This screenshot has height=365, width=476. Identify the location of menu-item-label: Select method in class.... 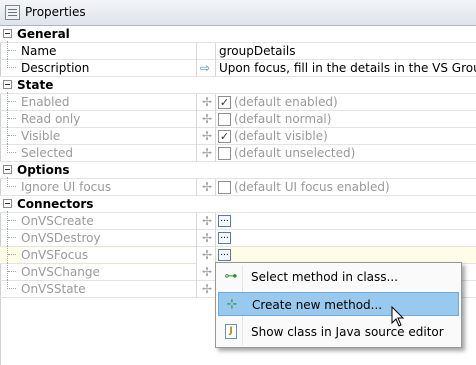
(324, 277).